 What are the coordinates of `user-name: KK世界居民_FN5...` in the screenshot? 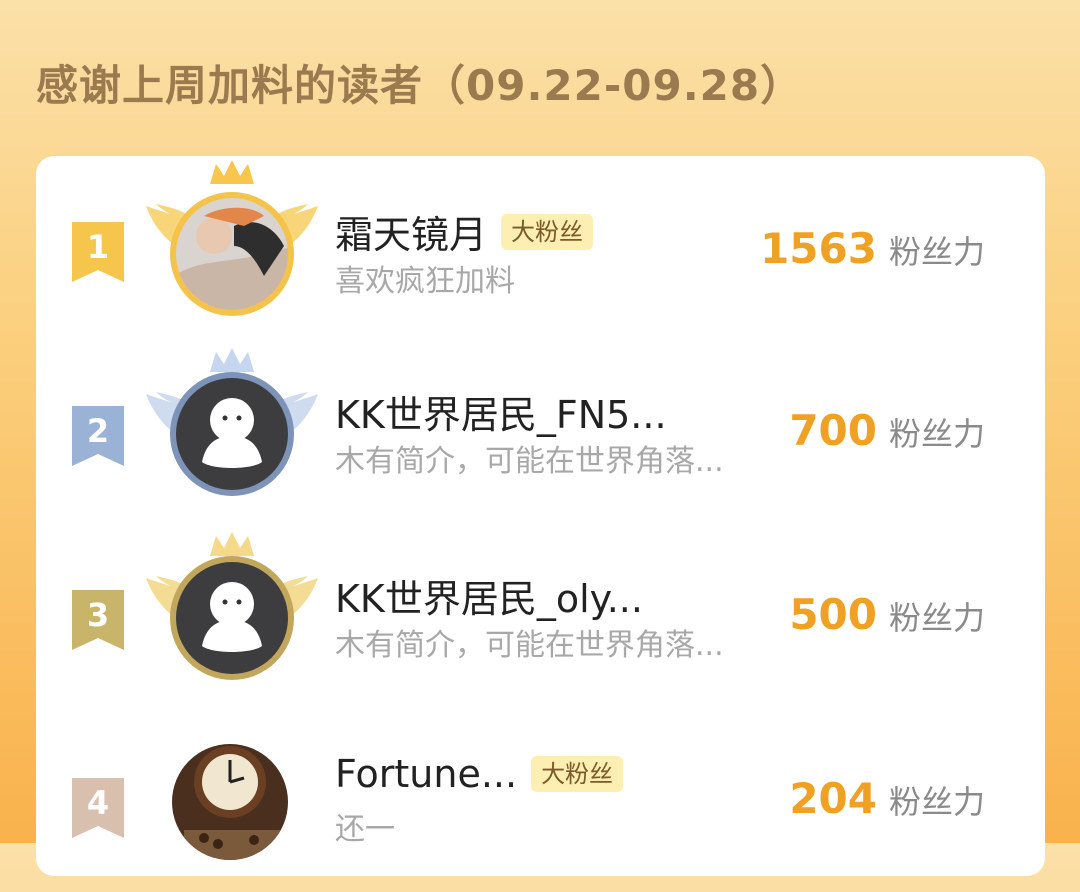 It's located at (501, 411).